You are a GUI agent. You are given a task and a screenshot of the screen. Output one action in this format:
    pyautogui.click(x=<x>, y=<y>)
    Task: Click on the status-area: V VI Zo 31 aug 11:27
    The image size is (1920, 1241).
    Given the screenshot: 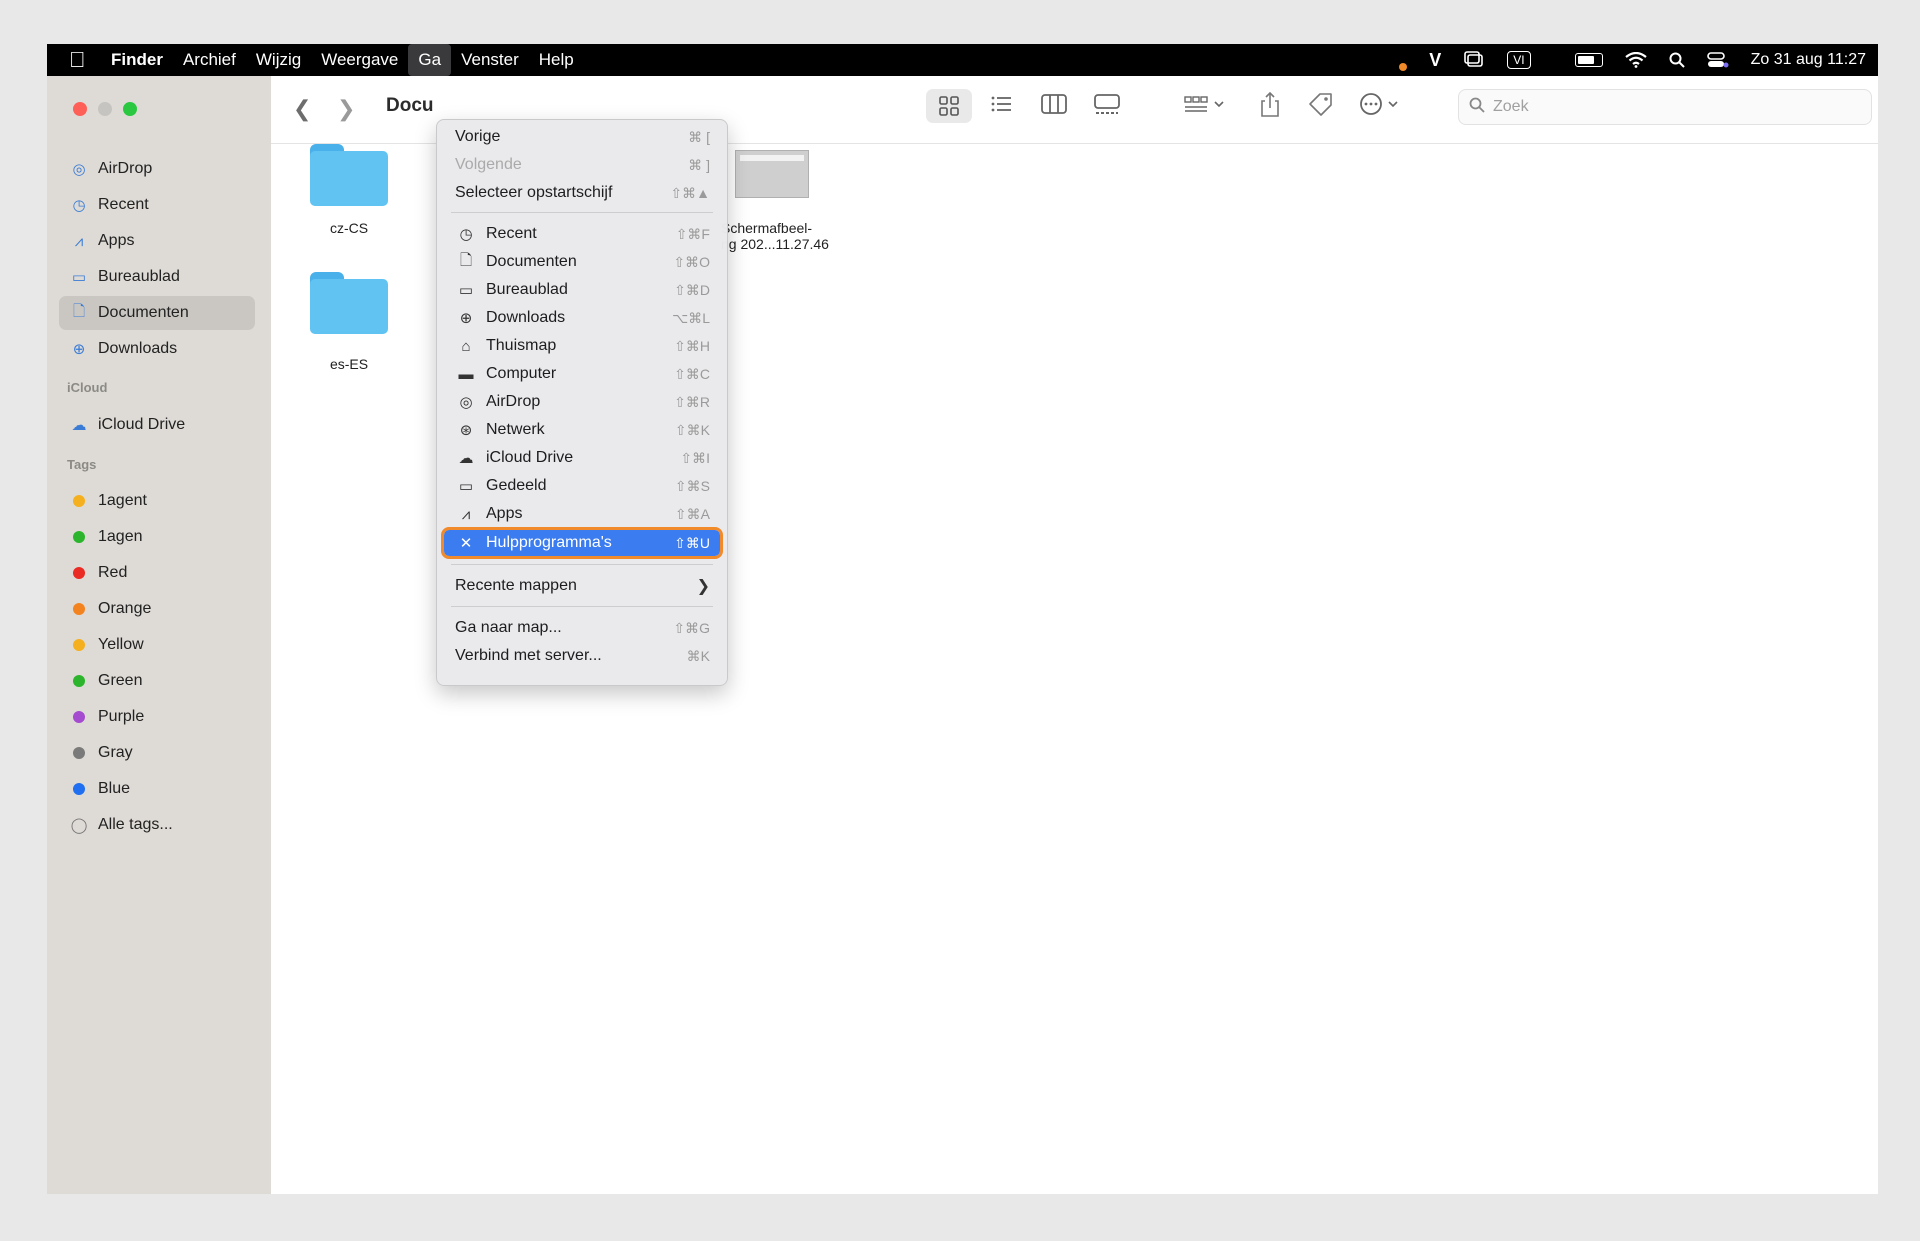 What is the action you would take?
    pyautogui.click(x=1621, y=60)
    